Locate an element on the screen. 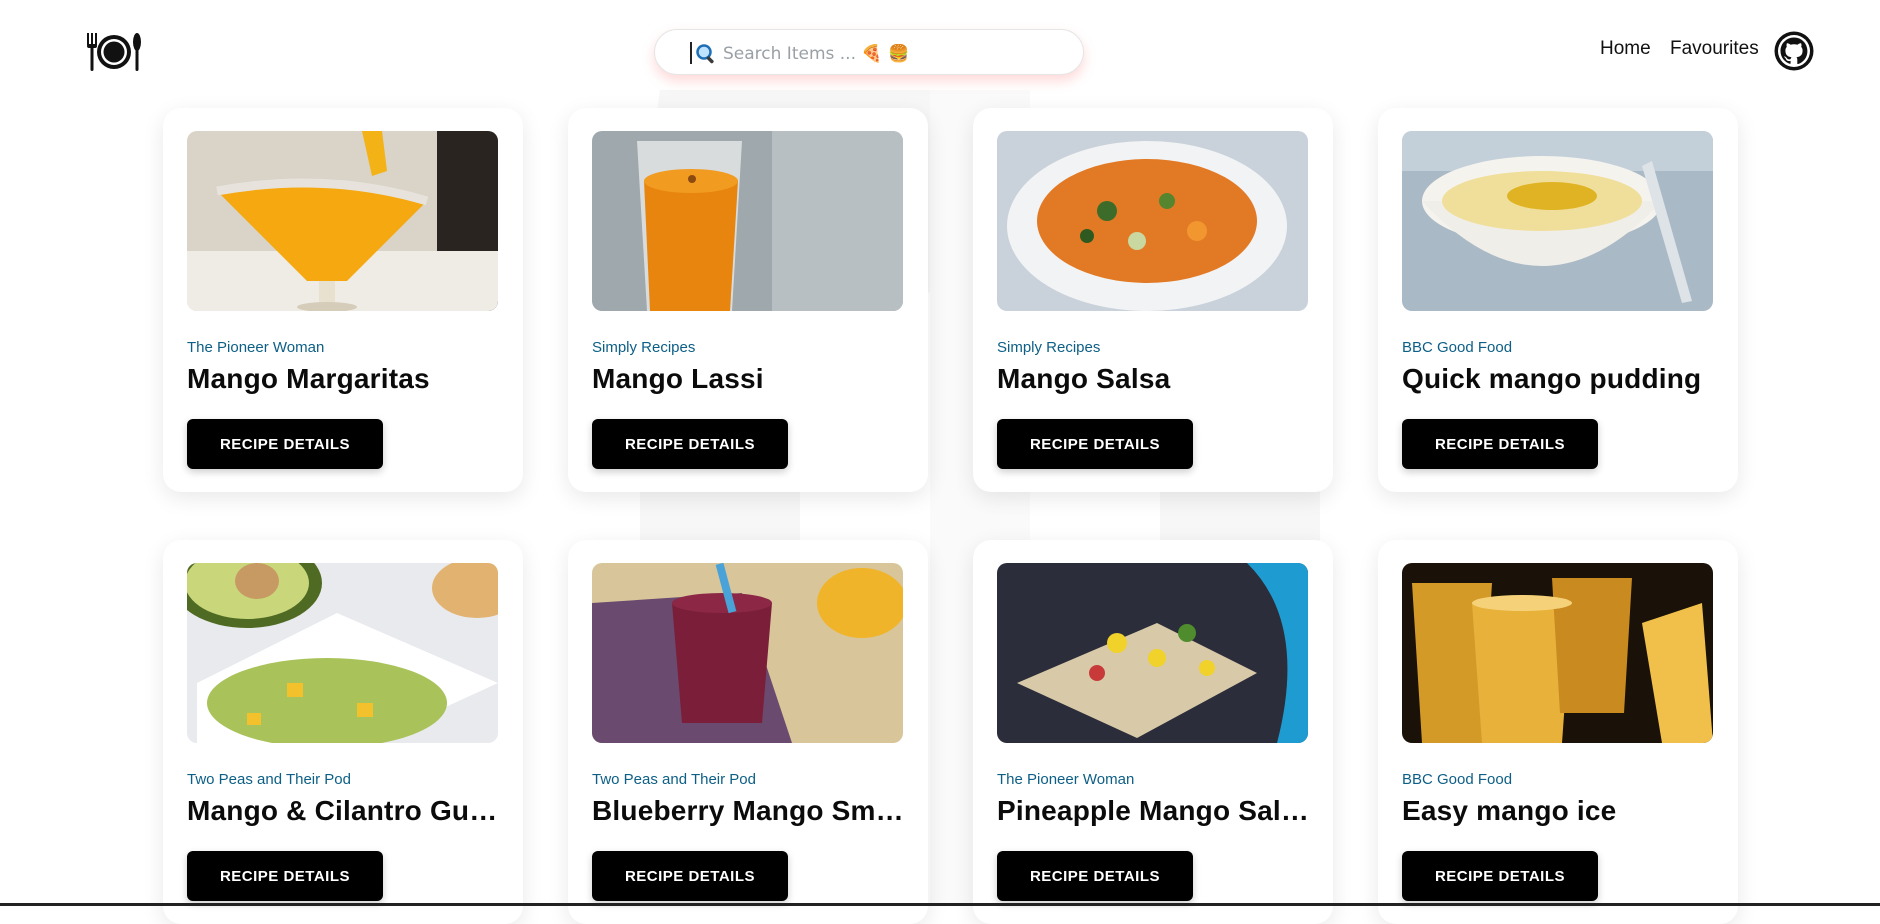 Image resolution: width=1880 pixels, height=924 pixels. search-bar is located at coordinates (869, 52).